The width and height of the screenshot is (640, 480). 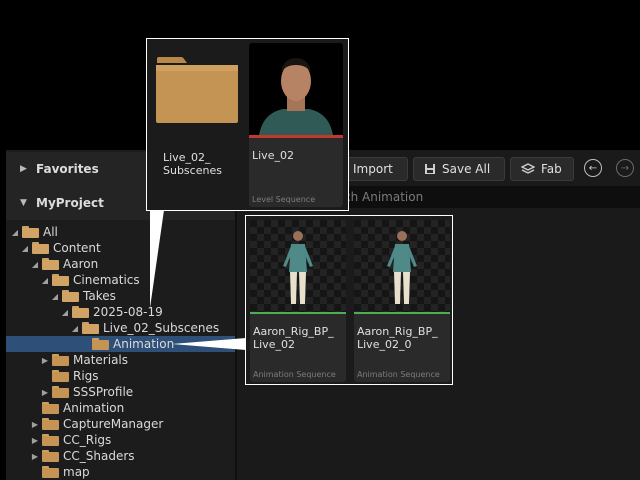 What do you see at coordinates (120, 392) in the screenshot?
I see `tree-item: ▶ SSSProfile` at bounding box center [120, 392].